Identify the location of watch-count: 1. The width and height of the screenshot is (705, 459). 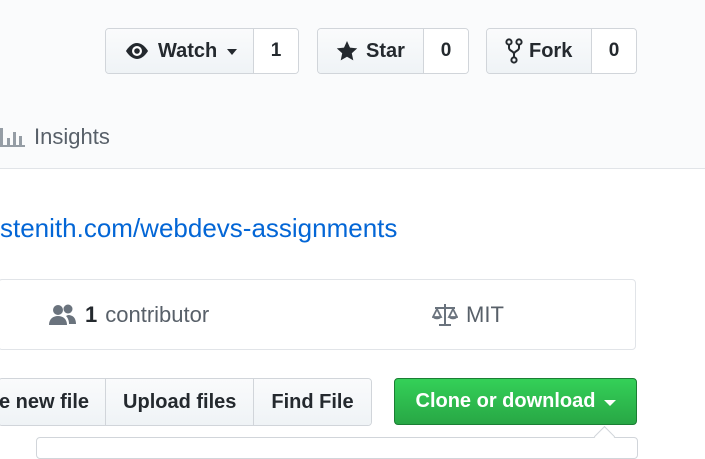
(276, 51).